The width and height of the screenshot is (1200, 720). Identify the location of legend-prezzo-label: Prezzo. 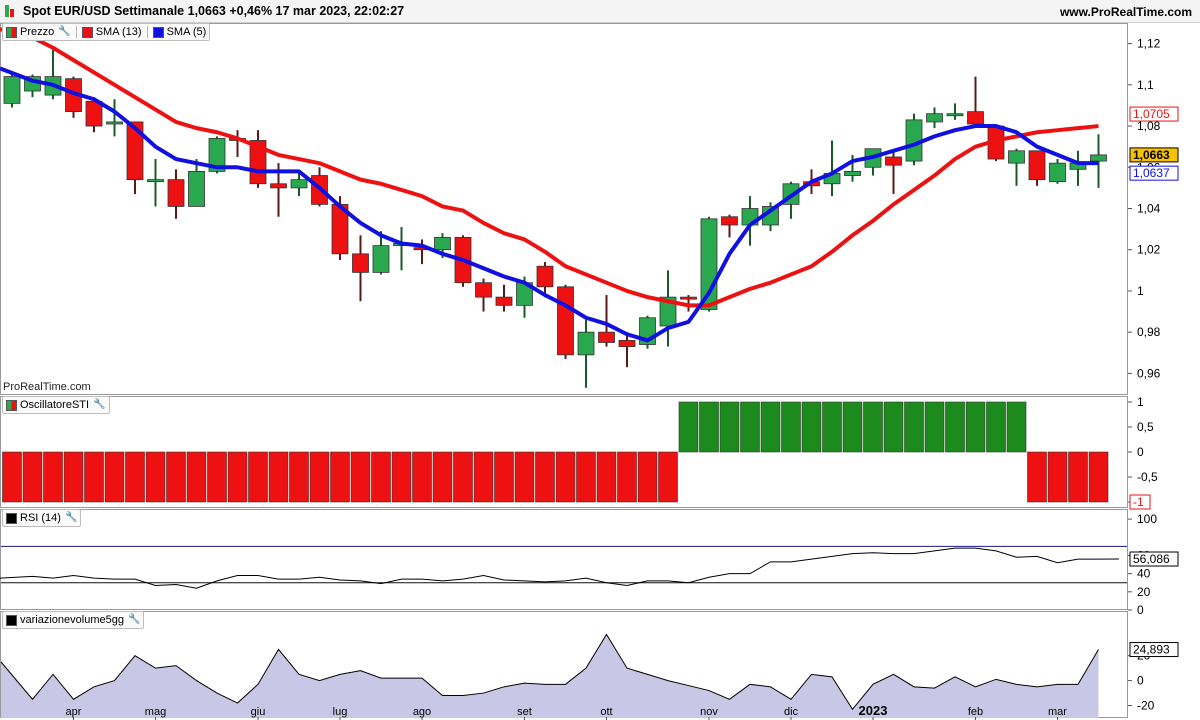
(37, 32).